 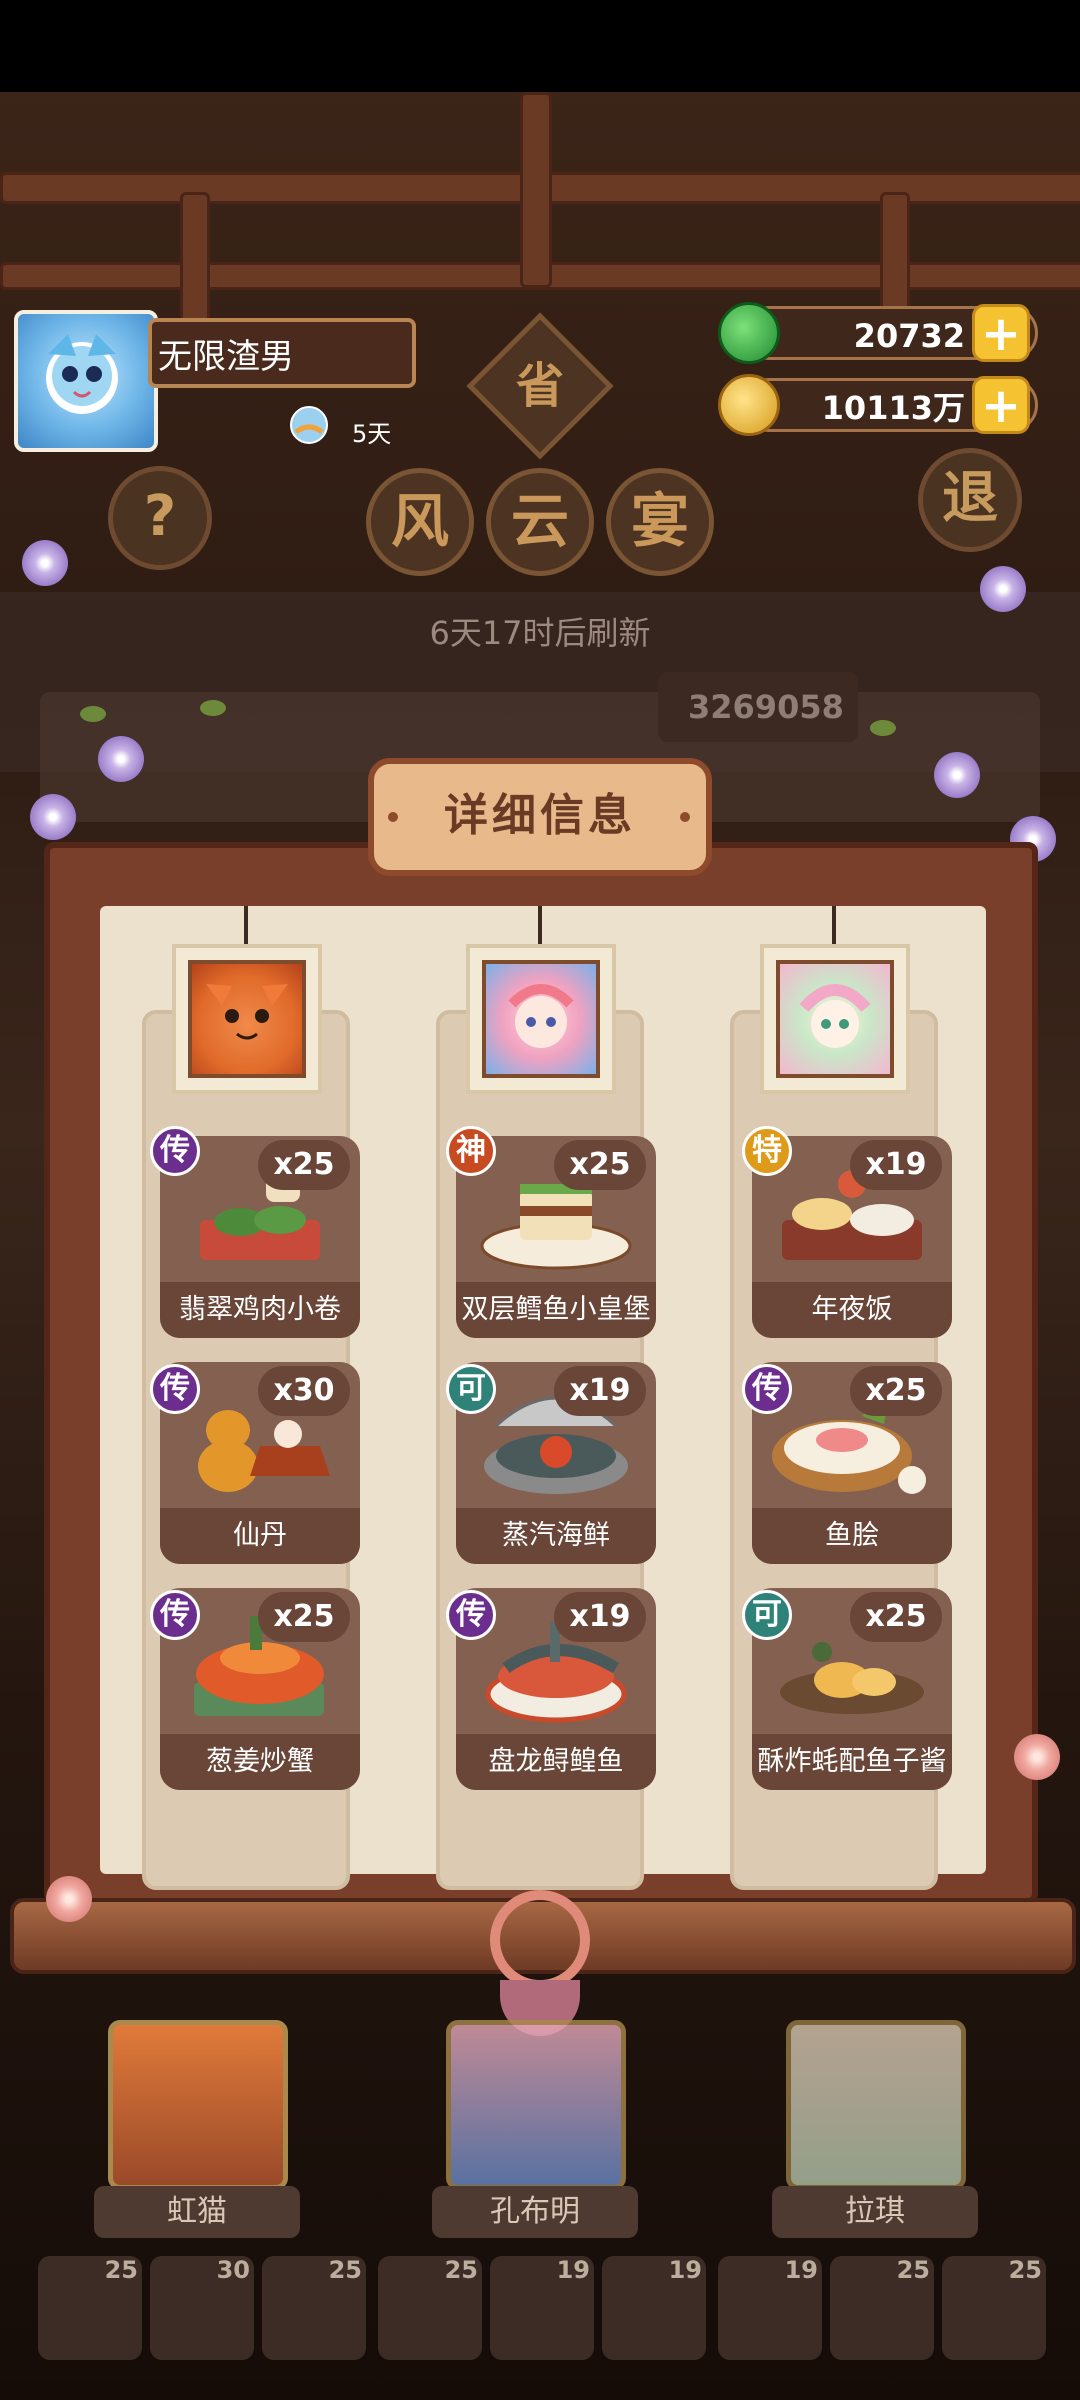 What do you see at coordinates (556, 1762) in the screenshot?
I see `dish-name: 盘龙鲟鳇鱼` at bounding box center [556, 1762].